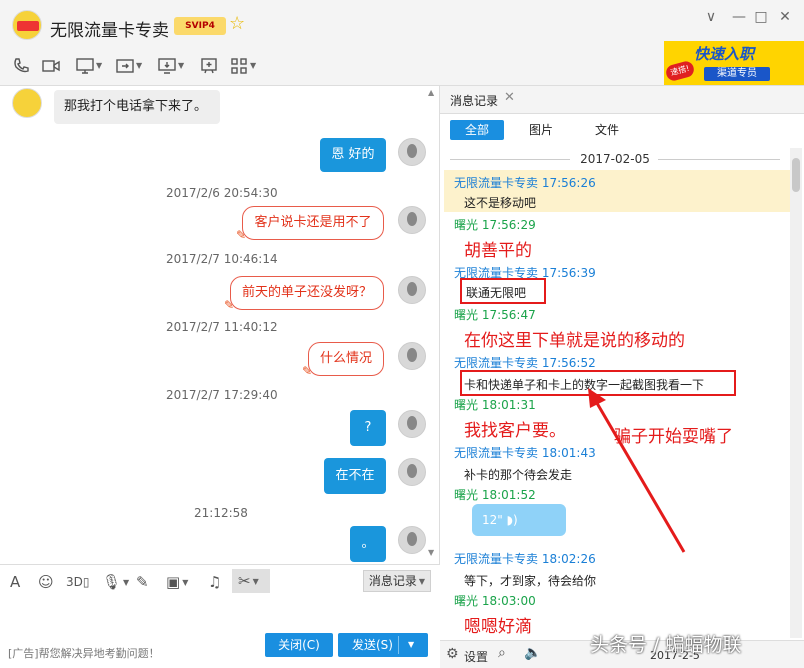  Describe the element at coordinates (355, 476) in the screenshot. I see `outgoing-message: 在不在` at that location.